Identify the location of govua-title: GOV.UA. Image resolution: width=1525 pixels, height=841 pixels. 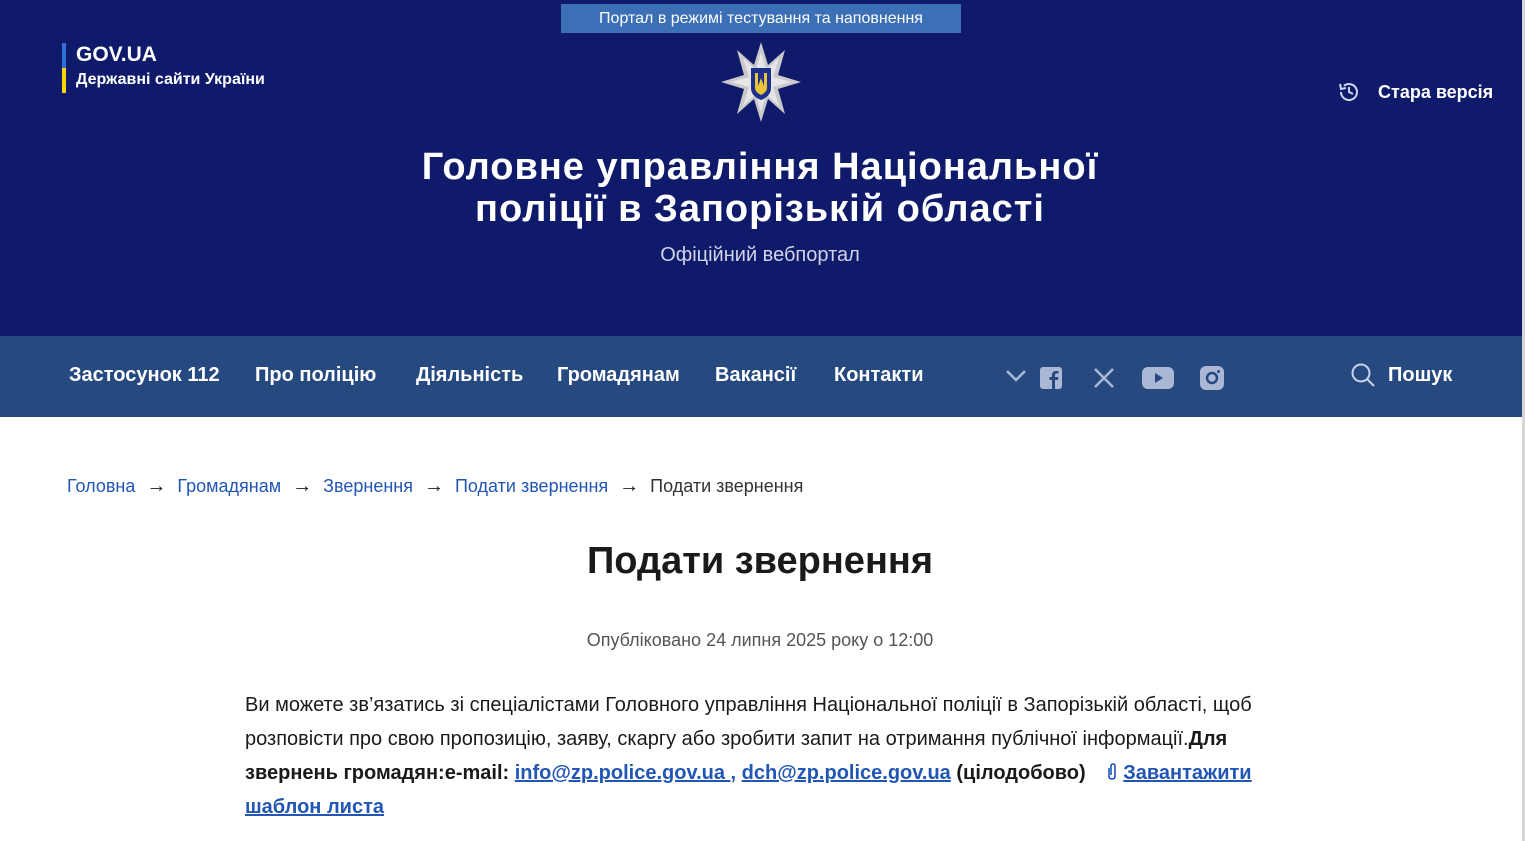
(116, 54).